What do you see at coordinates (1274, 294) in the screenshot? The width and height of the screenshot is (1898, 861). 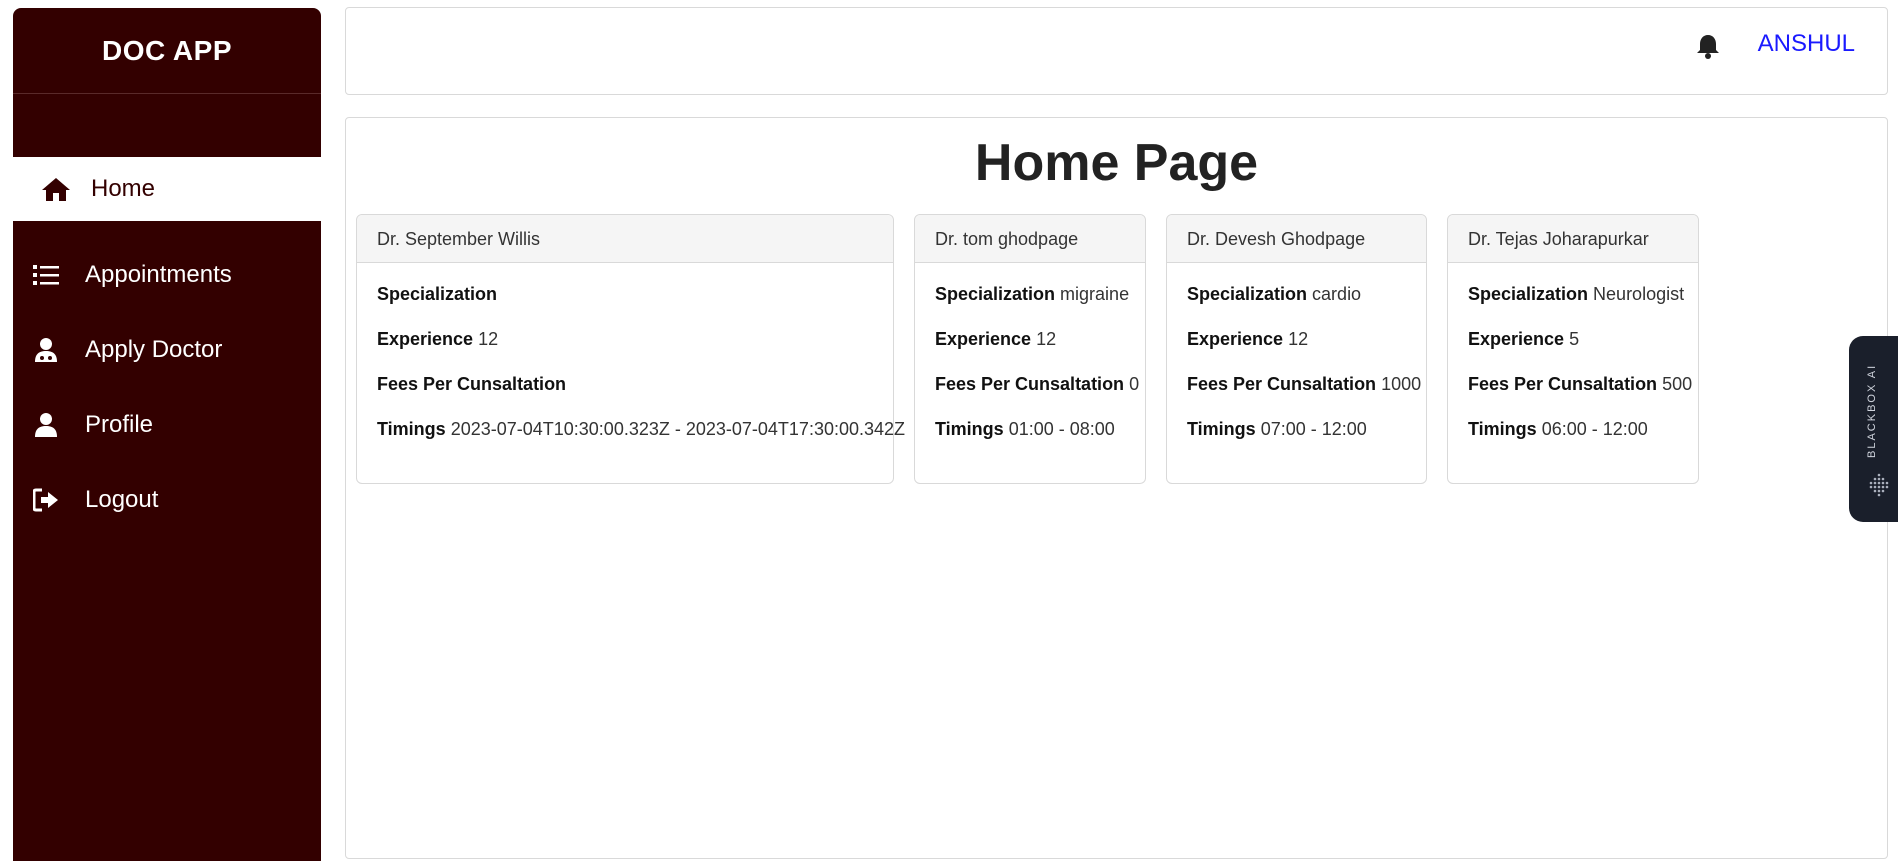 I see `specialization-row: Specialization cardio` at bounding box center [1274, 294].